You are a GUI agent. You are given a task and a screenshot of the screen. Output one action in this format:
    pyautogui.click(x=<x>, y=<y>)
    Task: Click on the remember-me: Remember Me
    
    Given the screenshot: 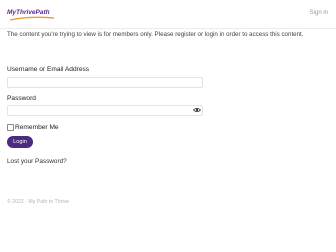 What is the action you would take?
    pyautogui.click(x=33, y=127)
    